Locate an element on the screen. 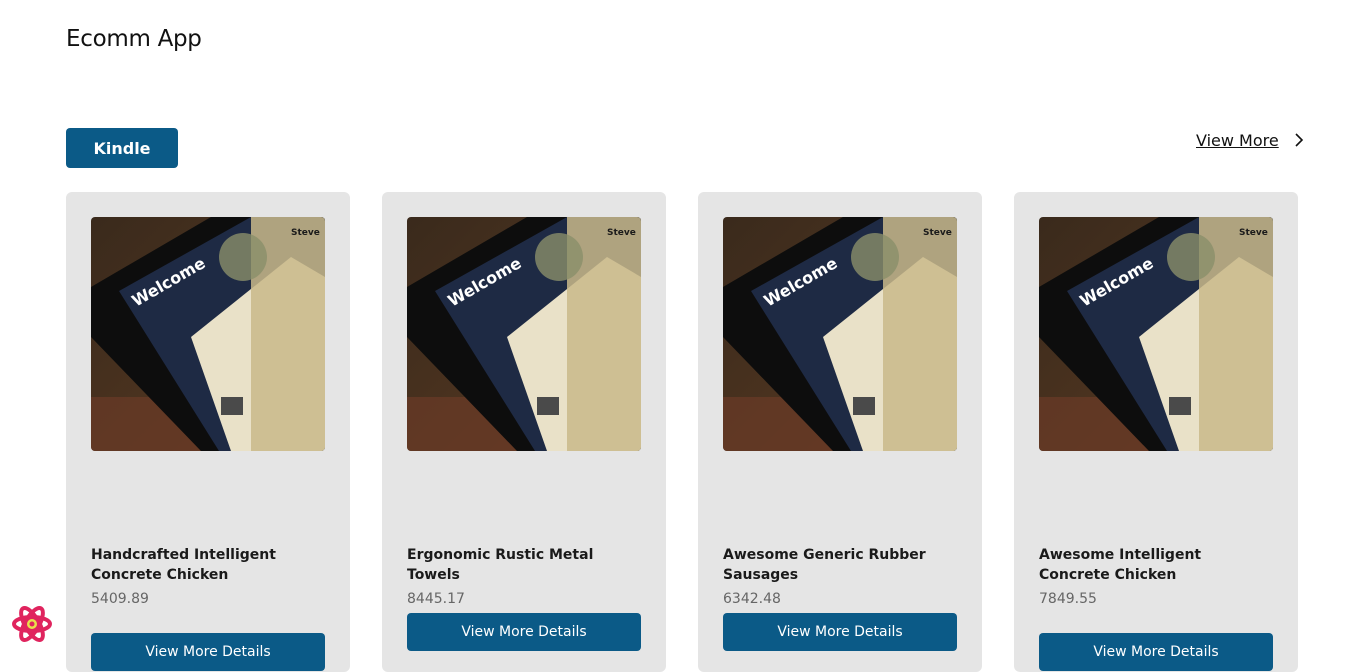 The height and width of the screenshot is (672, 1365). product-name: Ergonomic Rustic Metal Towels 8445.17 is located at coordinates (524, 577).